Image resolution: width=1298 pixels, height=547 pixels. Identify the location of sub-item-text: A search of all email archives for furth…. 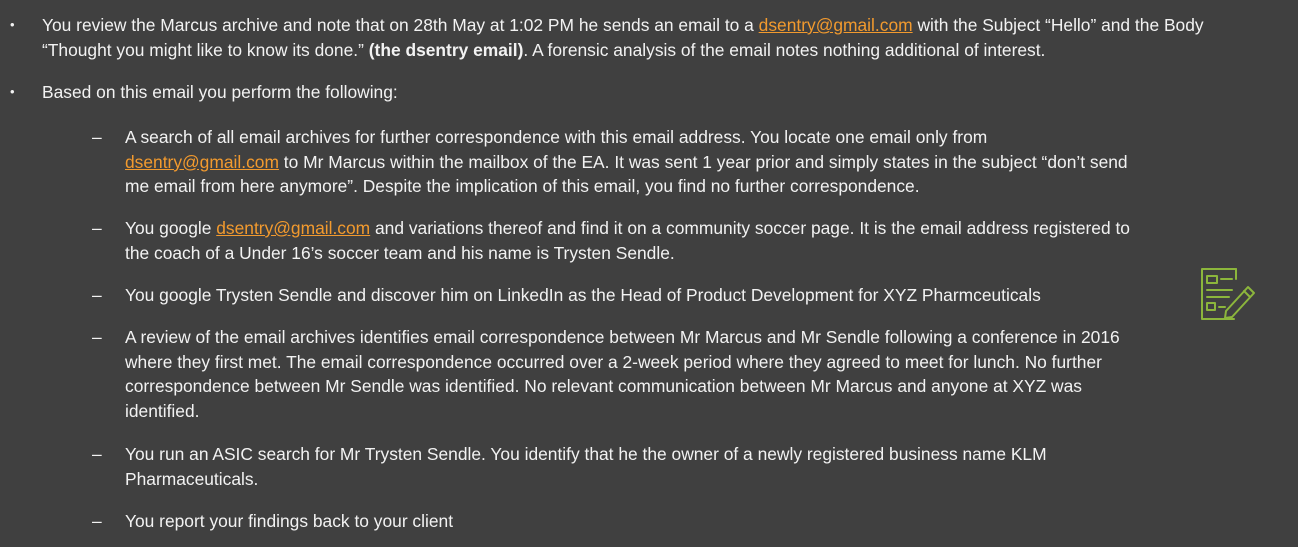
(626, 161).